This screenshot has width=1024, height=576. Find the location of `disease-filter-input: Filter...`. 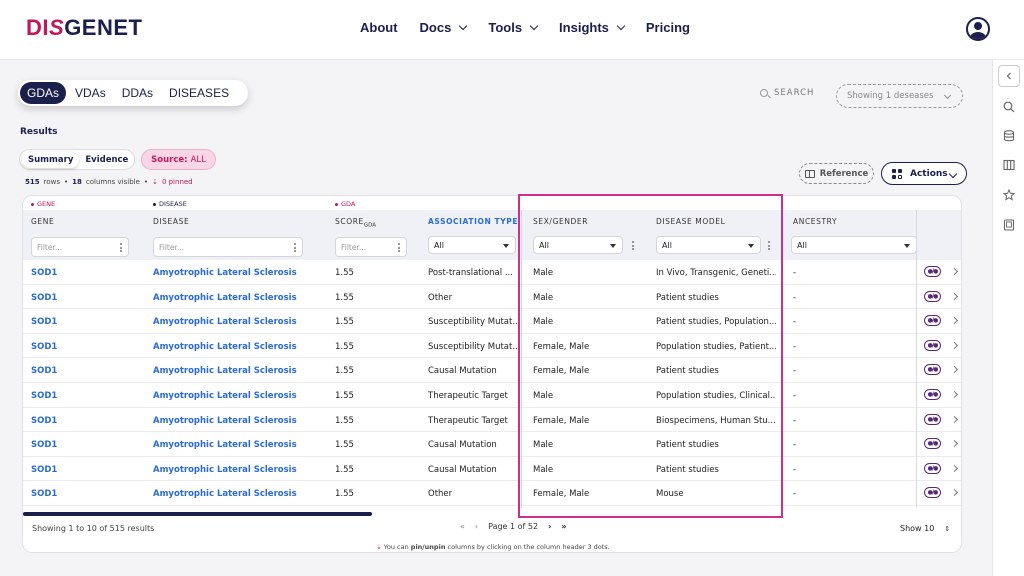

disease-filter-input: Filter... is located at coordinates (228, 247).